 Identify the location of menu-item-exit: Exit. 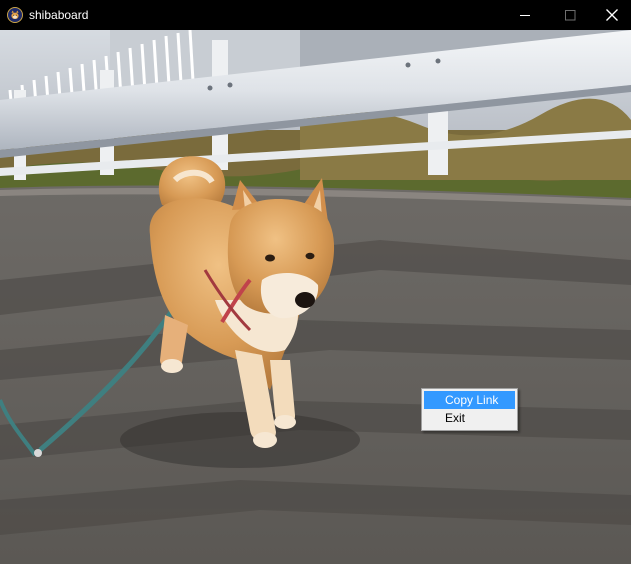
(469, 418).